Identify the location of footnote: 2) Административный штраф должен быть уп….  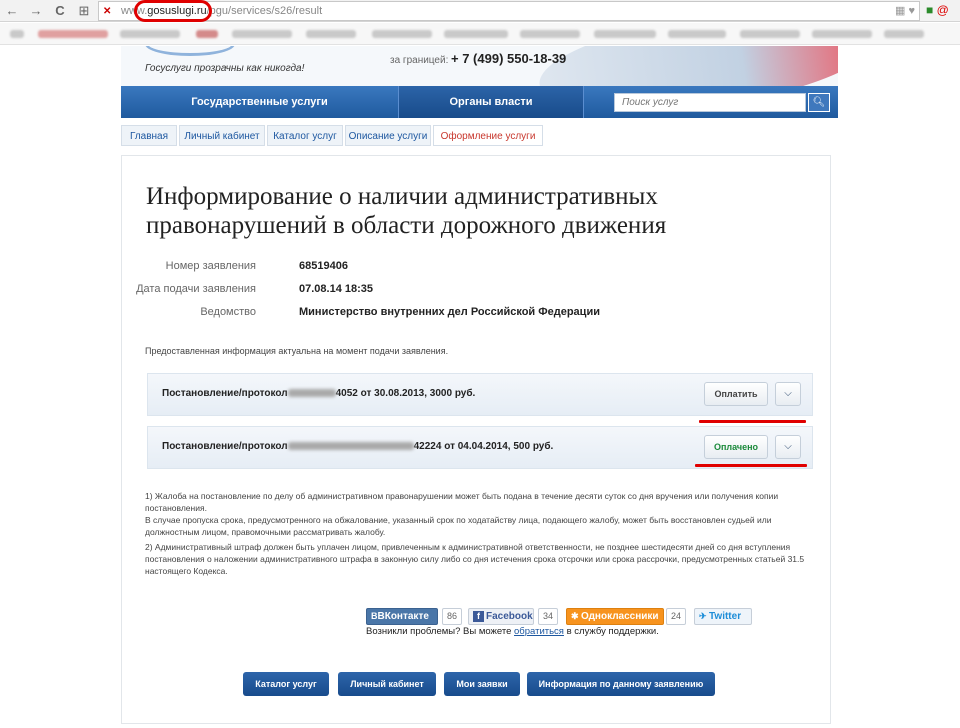
(475, 559).